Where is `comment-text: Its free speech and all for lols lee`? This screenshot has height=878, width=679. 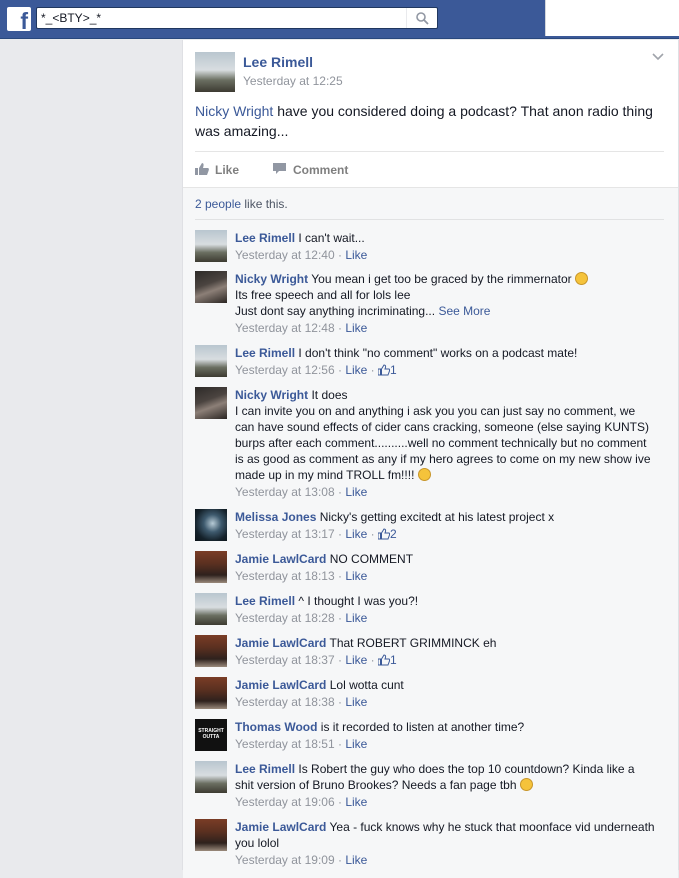 comment-text: Its free speech and all for lols lee is located at coordinates (323, 295).